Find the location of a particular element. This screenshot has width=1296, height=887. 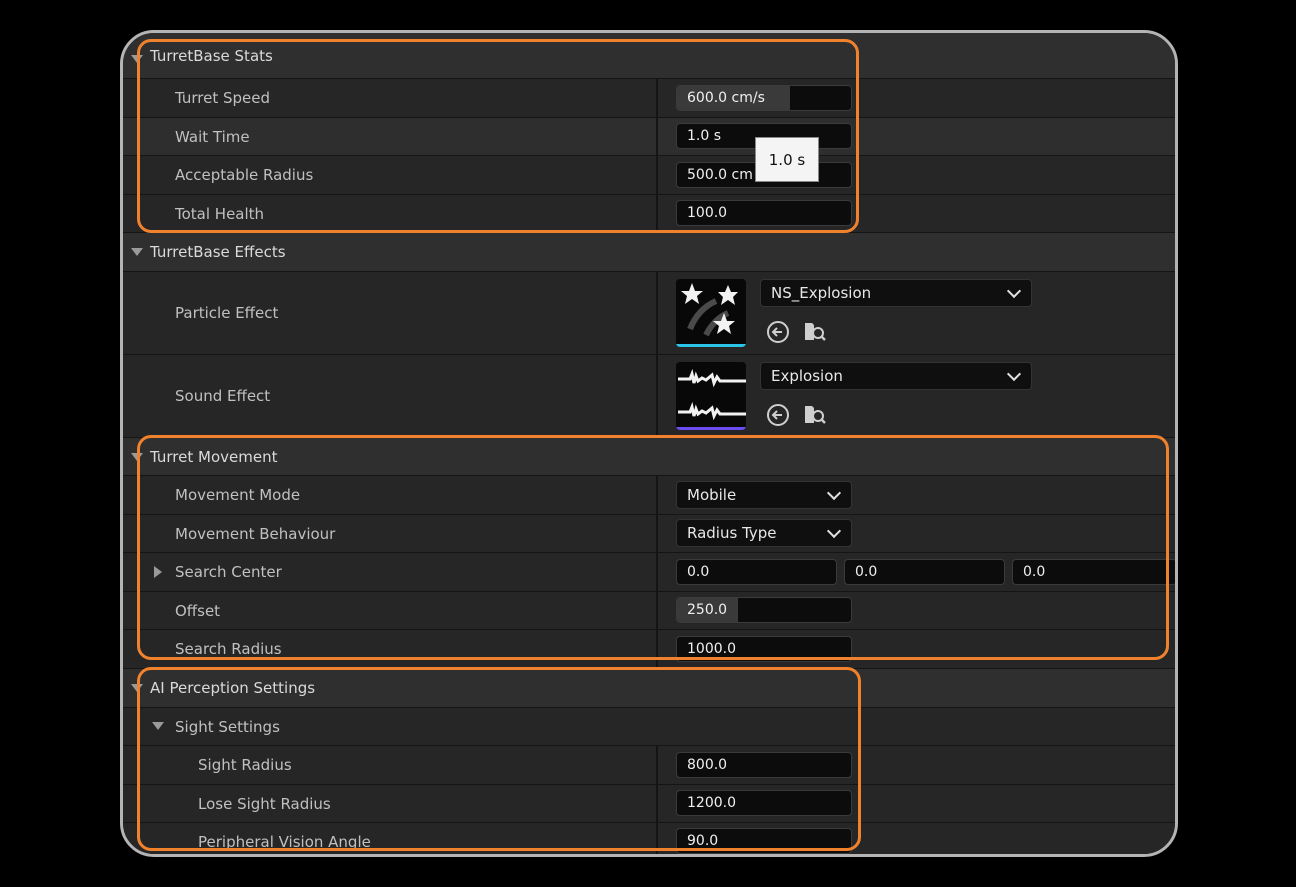

property-label: Acceptable Radius is located at coordinates (244, 175).